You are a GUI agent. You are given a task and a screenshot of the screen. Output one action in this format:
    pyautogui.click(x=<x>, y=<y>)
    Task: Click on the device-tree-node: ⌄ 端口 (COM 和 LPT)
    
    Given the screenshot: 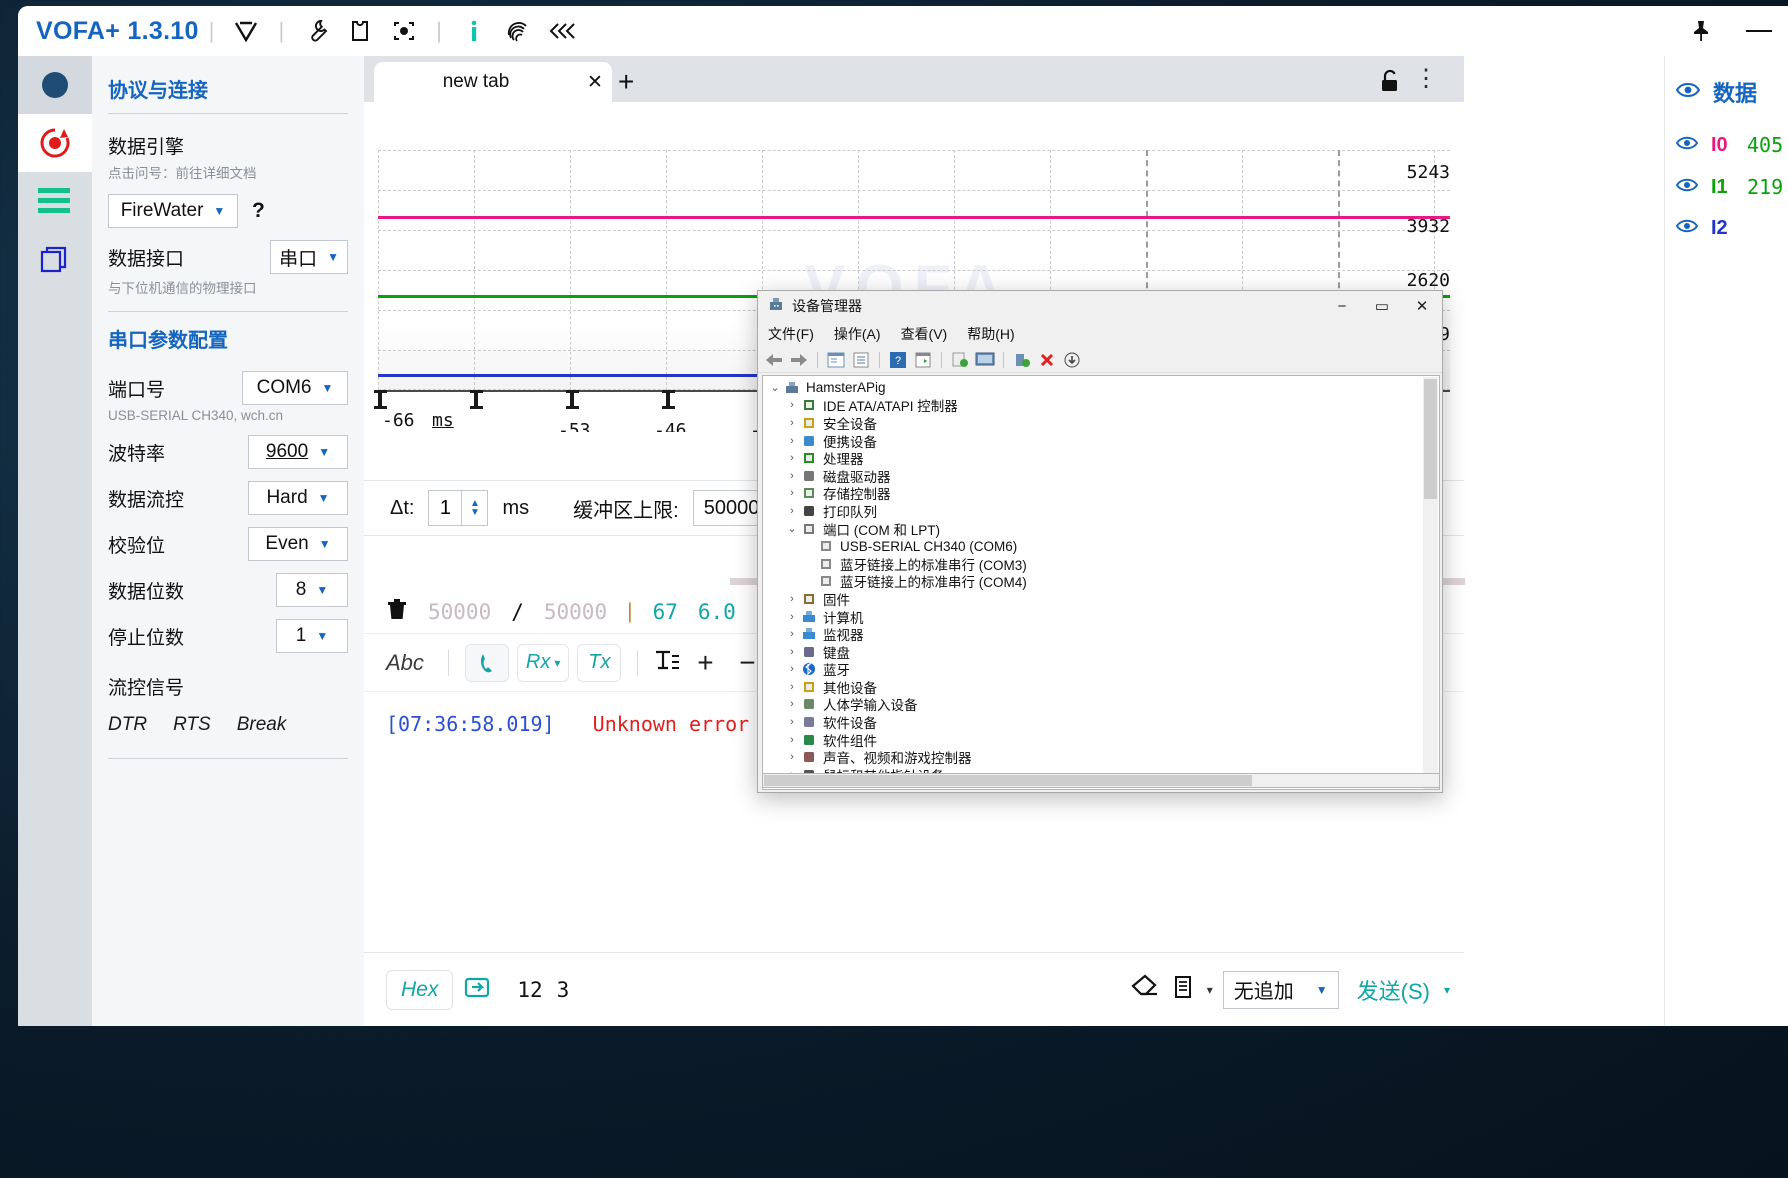 What is the action you would take?
    pyautogui.click(x=1103, y=529)
    